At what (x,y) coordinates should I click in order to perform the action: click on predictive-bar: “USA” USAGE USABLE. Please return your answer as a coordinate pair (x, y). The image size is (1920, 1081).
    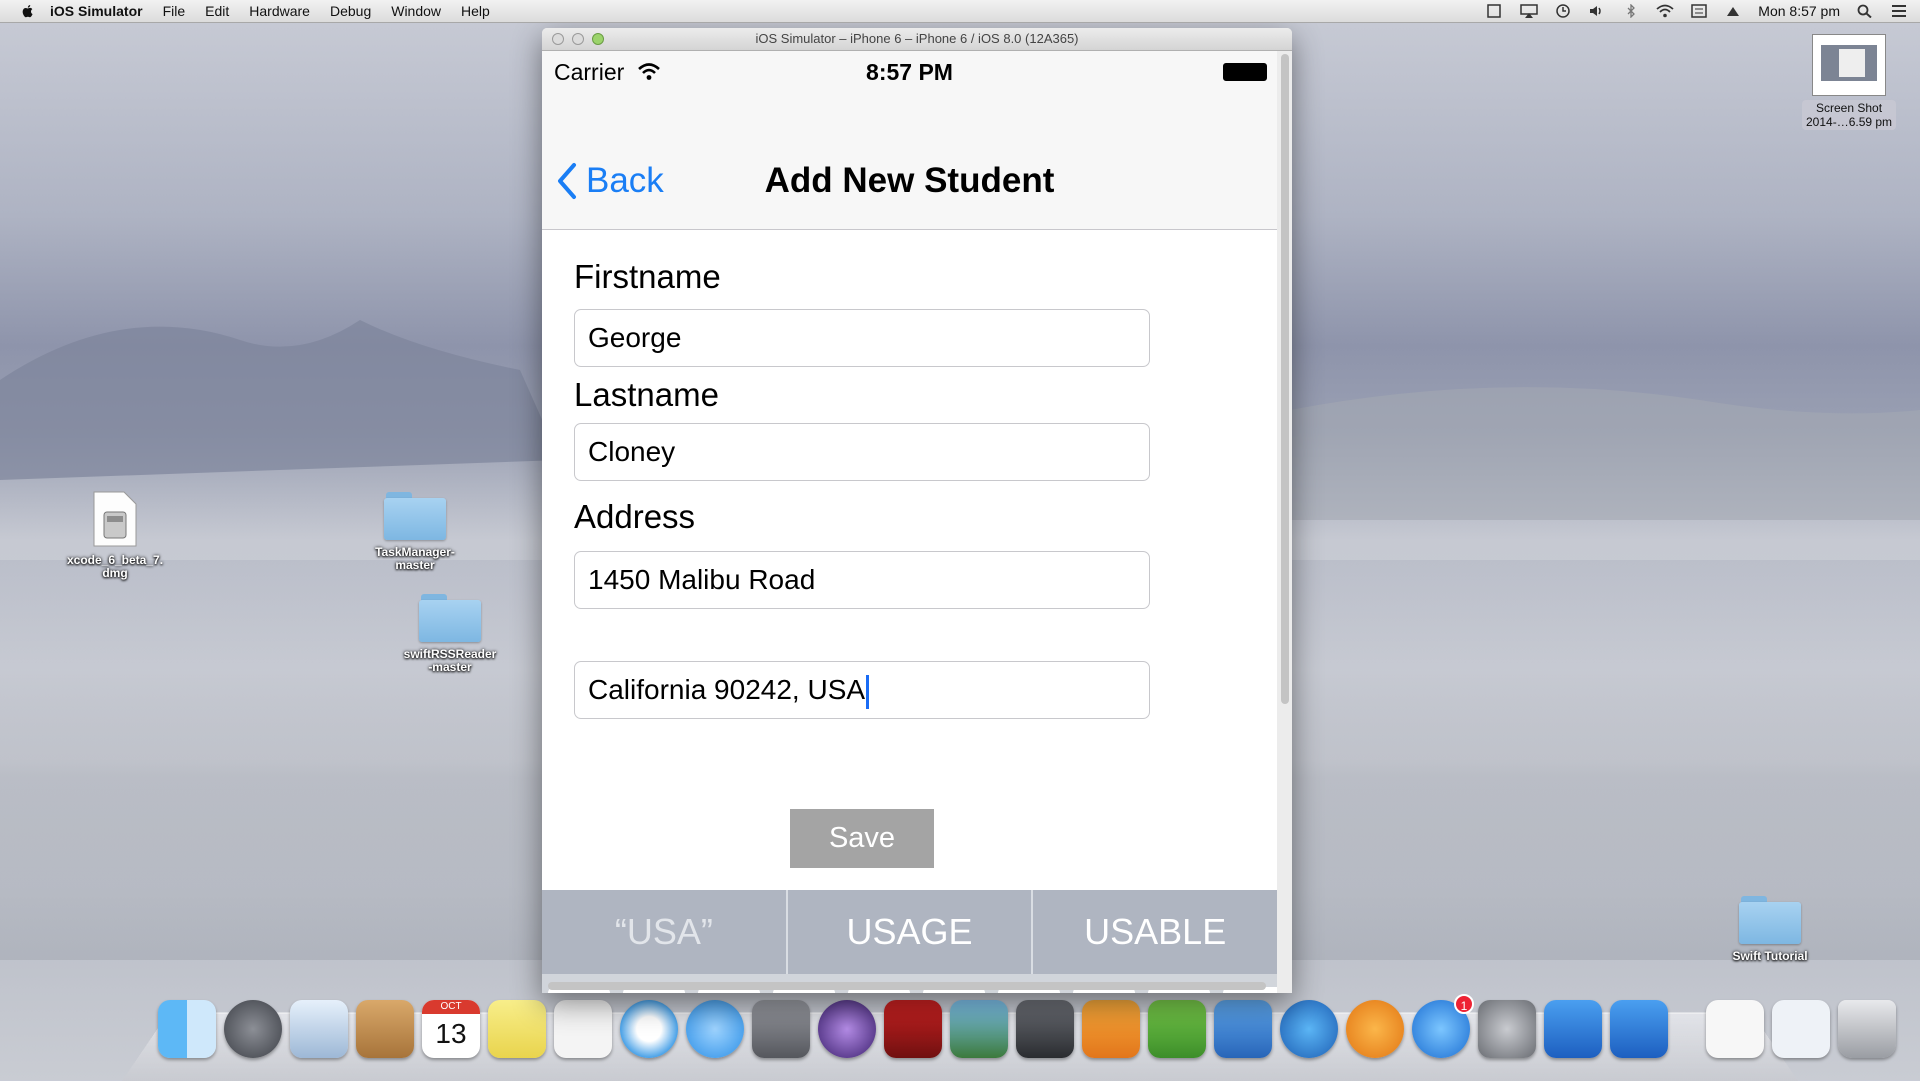
    Looking at the image, I should click on (909, 932).